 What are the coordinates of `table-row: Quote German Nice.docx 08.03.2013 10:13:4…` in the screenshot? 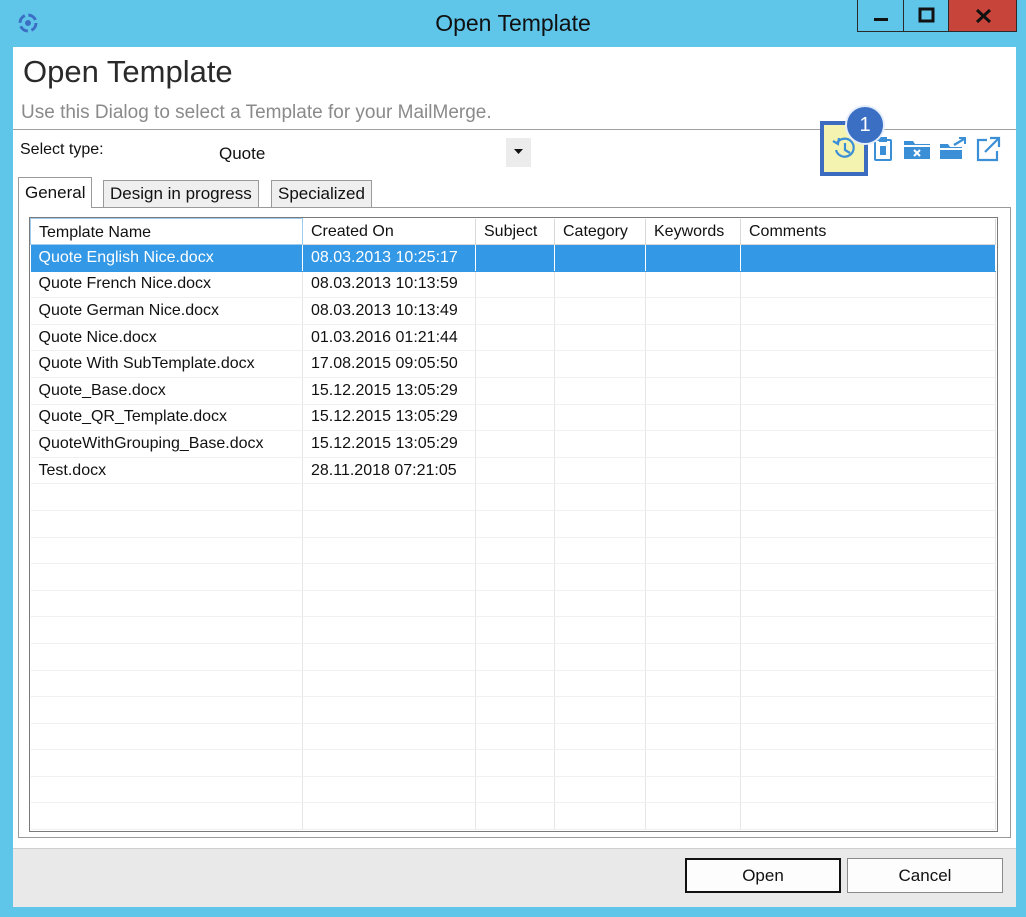 It's located at (513, 311).